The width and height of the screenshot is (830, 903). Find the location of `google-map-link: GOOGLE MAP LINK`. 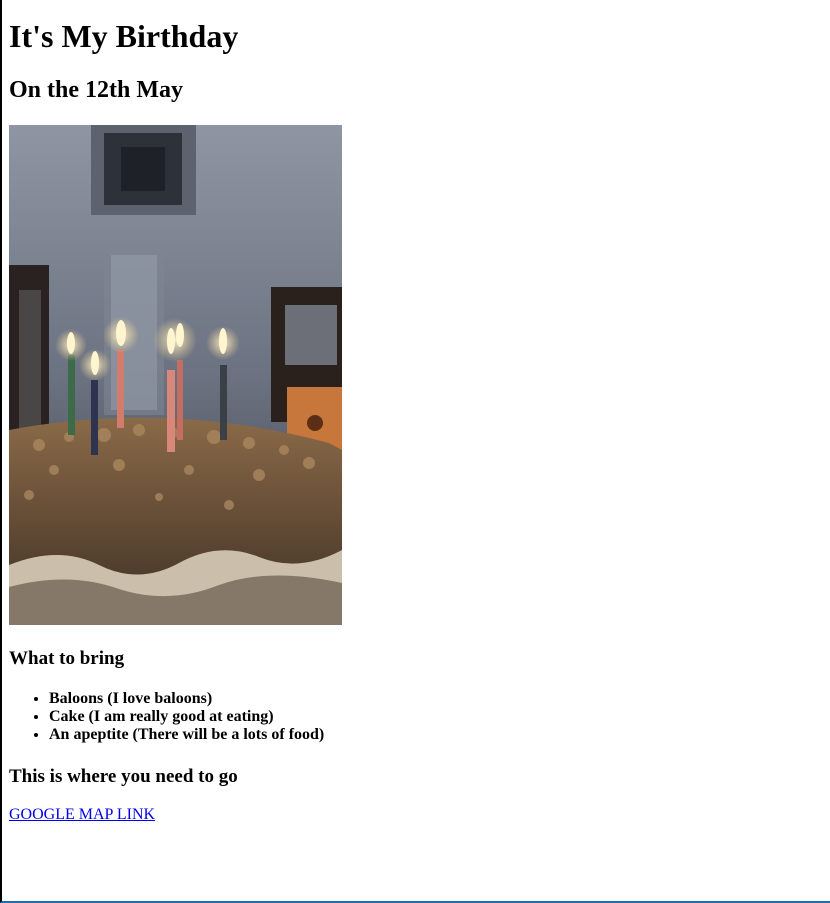

google-map-link: GOOGLE MAP LINK is located at coordinates (82, 815).